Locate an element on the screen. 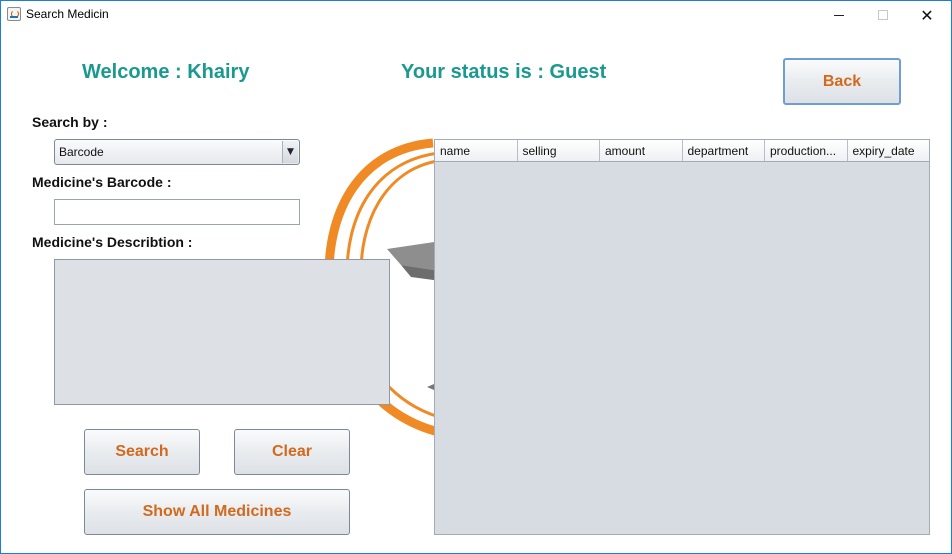  minimize-button is located at coordinates (839, 15).